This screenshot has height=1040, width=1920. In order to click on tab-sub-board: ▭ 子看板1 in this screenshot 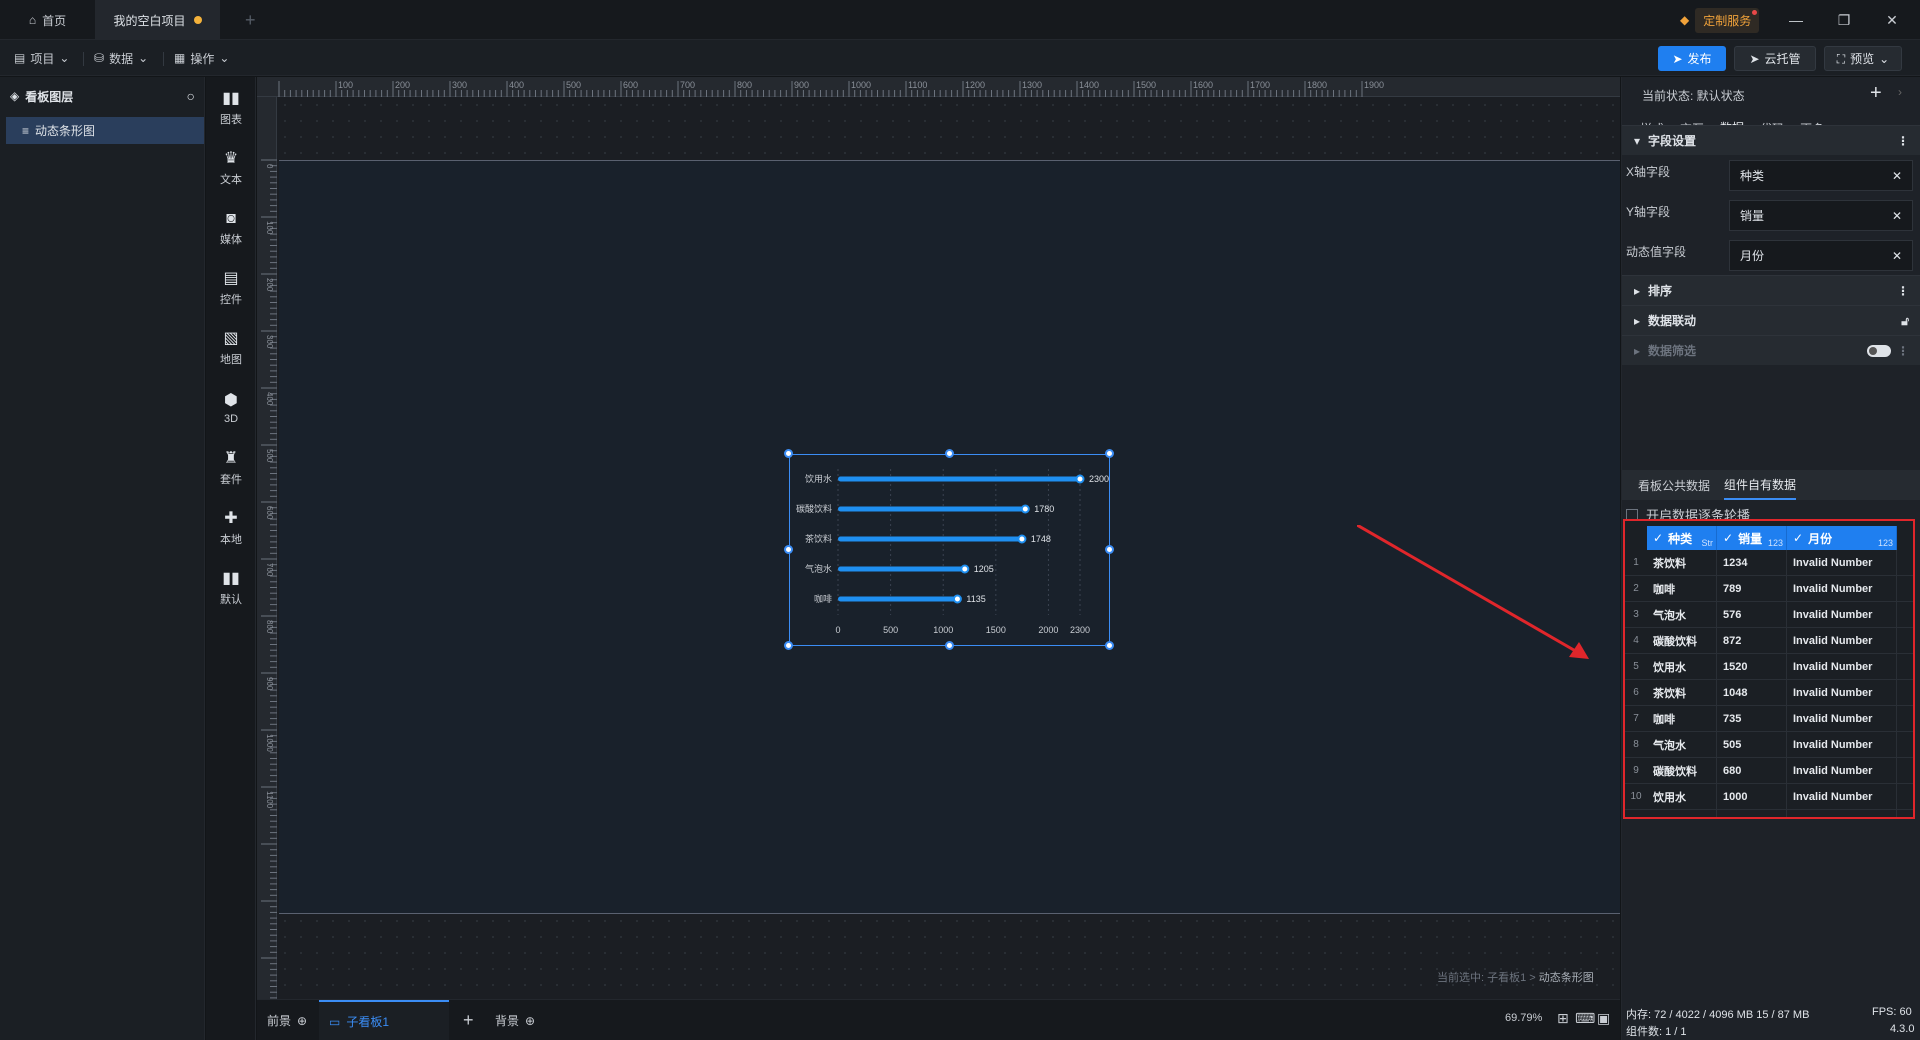, I will do `click(384, 1020)`.